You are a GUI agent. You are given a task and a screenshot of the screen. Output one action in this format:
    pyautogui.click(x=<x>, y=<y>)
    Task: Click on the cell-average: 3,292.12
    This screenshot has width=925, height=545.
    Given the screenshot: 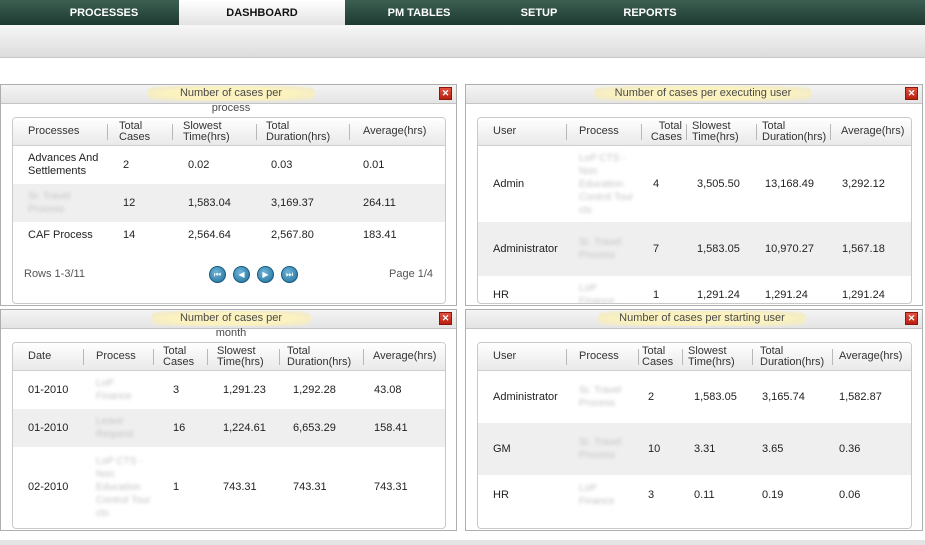 What is the action you would take?
    pyautogui.click(x=863, y=183)
    